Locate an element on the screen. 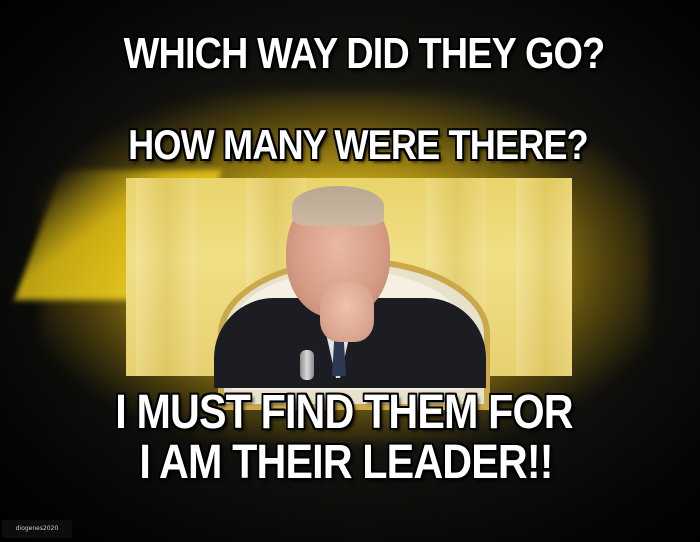  caption-top-line-1: WHICH WAY DID THEY GO? is located at coordinates (364, 53).